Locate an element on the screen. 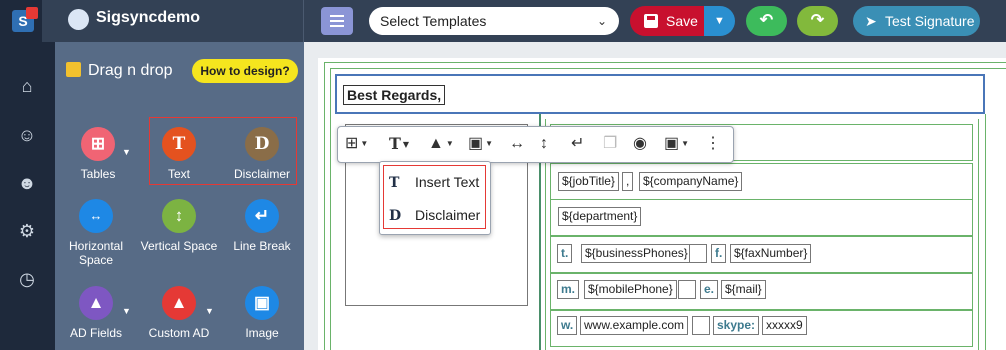 The image size is (1006, 350). save-button: Save is located at coordinates (667, 21).